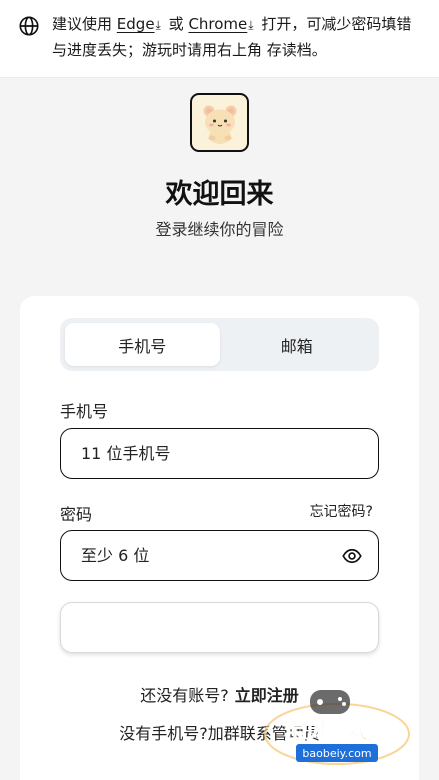  Describe the element at coordinates (201, 555) in the screenshot. I see `password-input` at that location.